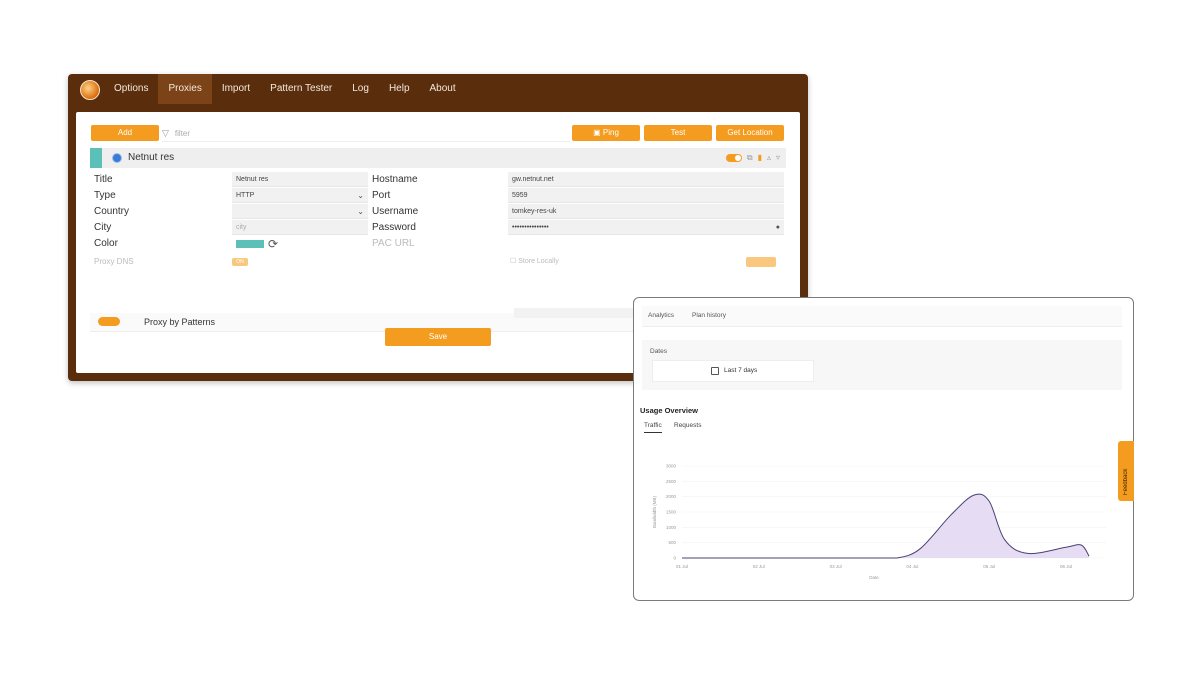 This screenshot has height=675, width=1200. I want to click on filter-placeholder: filter, so click(182, 133).